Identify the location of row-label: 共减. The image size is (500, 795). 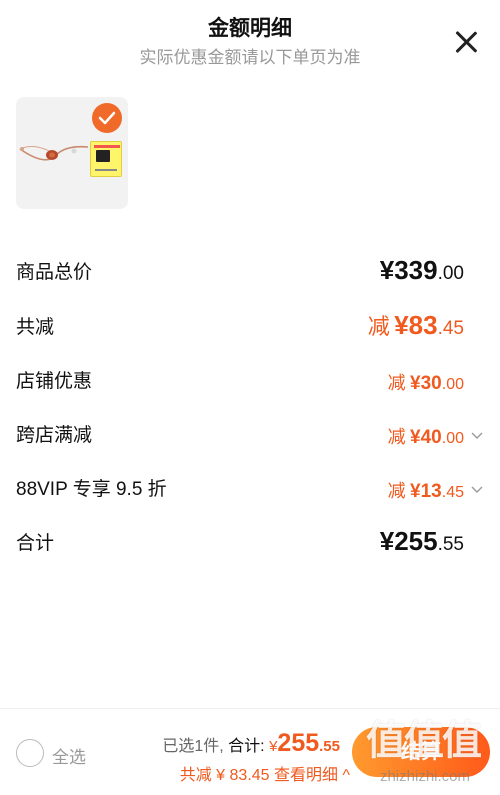
(35, 327).